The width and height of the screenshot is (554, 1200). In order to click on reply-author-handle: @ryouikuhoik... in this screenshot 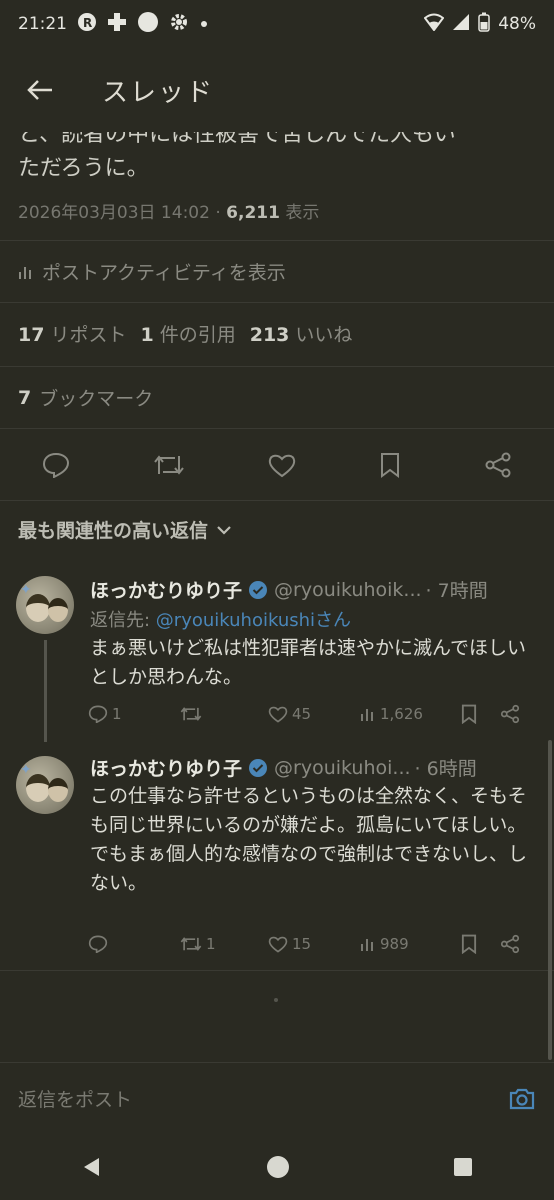, I will do `click(348, 590)`.